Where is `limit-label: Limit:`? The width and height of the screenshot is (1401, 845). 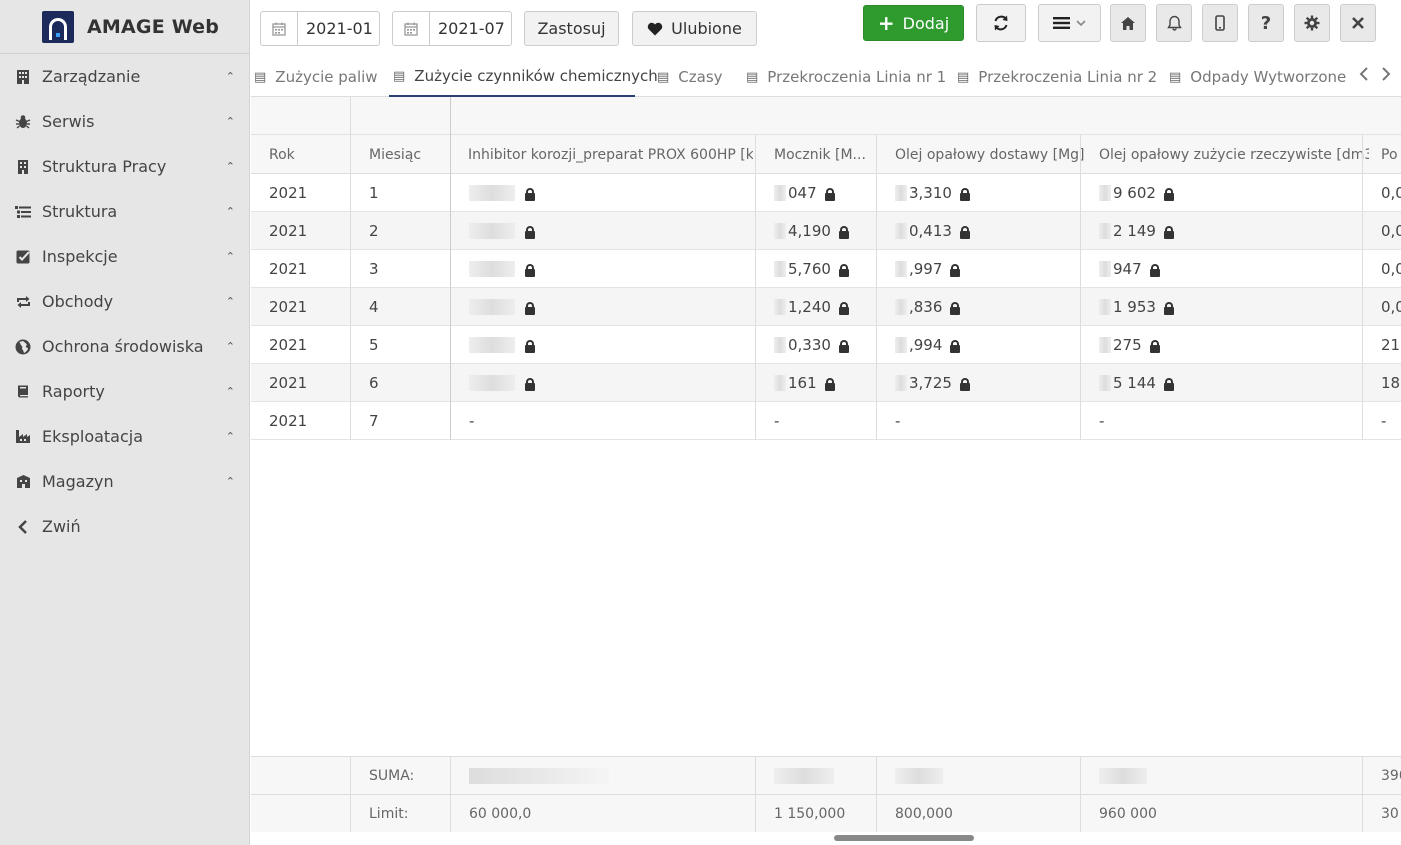 limit-label: Limit: is located at coordinates (389, 814).